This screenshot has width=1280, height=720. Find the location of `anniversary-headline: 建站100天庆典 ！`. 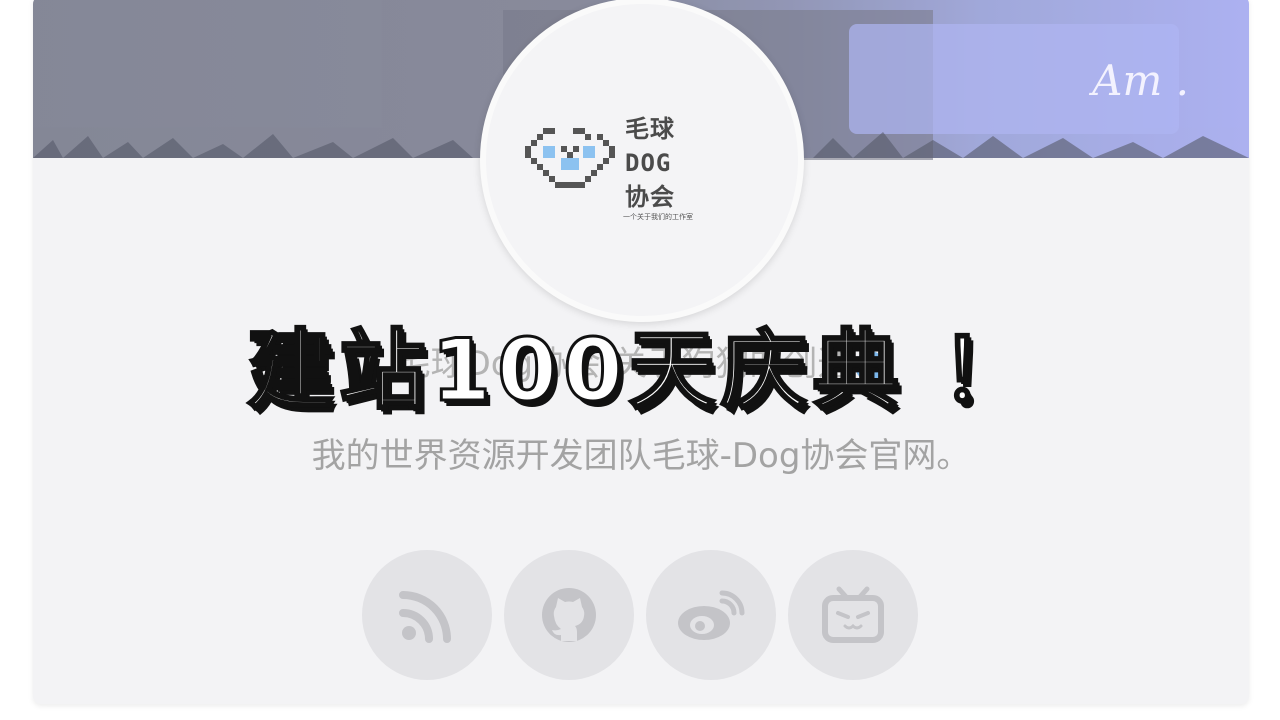

anniversary-headline: 建站100天庆典 ！ is located at coordinates (639, 371).